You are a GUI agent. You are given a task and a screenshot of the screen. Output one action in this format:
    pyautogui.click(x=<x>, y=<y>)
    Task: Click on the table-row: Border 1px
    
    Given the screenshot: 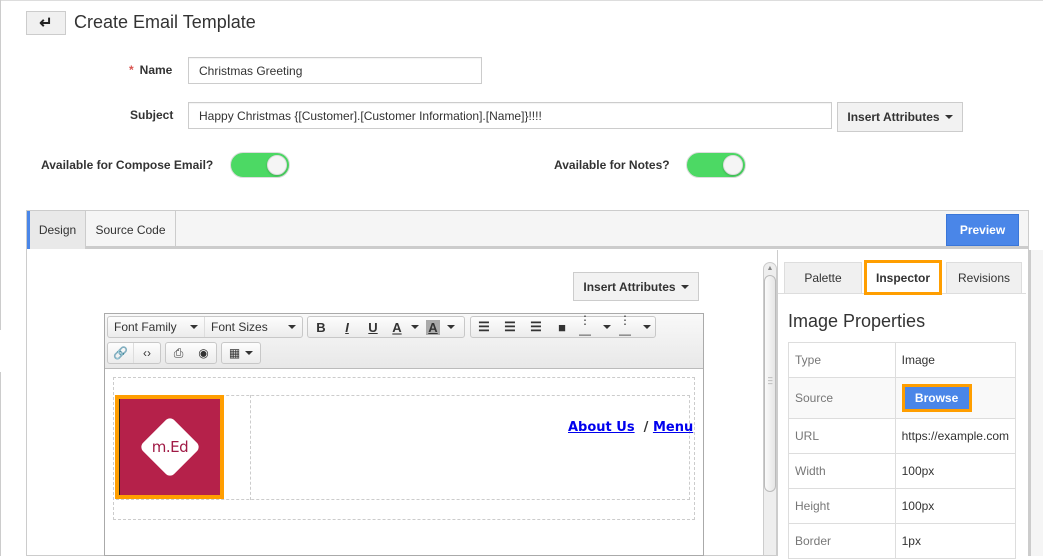 What is the action you would take?
    pyautogui.click(x=902, y=541)
    